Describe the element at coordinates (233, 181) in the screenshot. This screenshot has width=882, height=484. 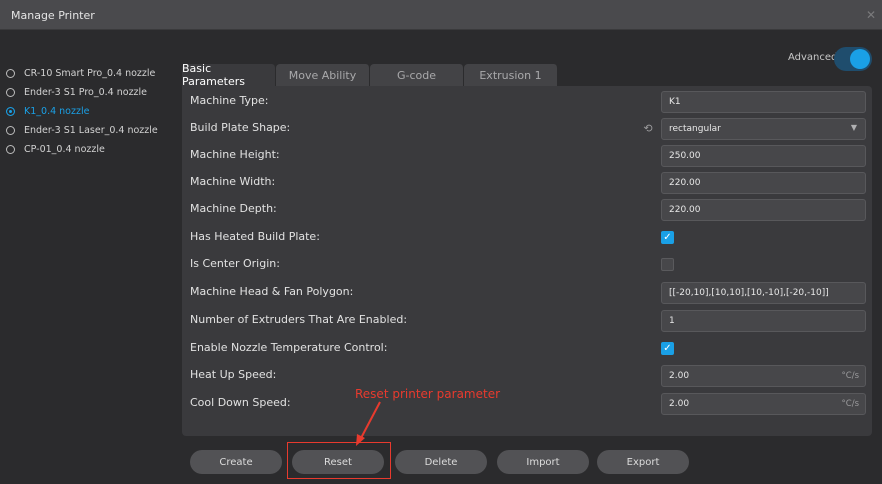
I see `param-label: Machine Width:` at that location.